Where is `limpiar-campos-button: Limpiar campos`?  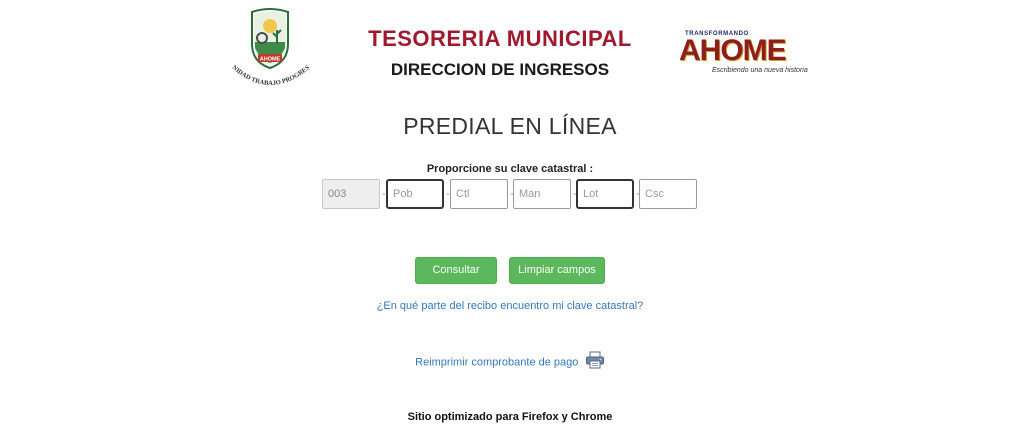 limpiar-campos-button: Limpiar campos is located at coordinates (557, 270).